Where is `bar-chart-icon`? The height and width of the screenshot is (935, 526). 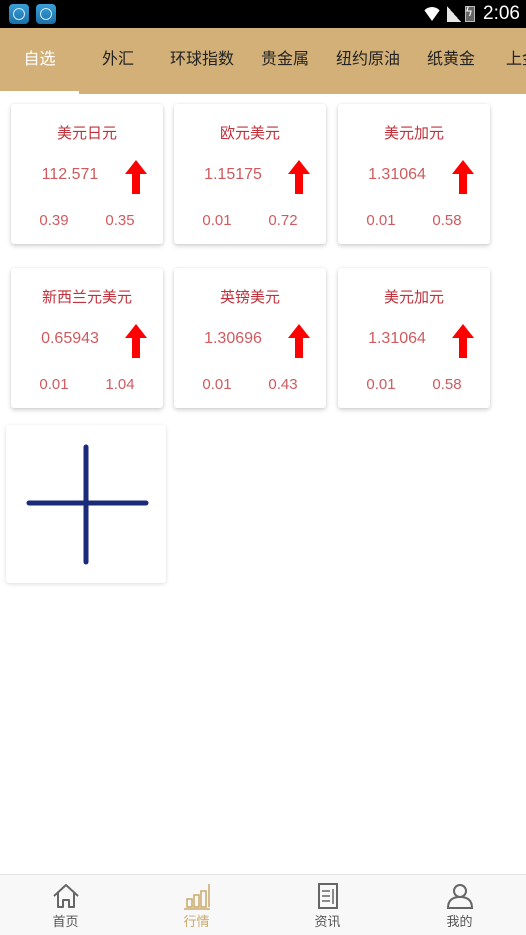
bar-chart-icon is located at coordinates (196, 897).